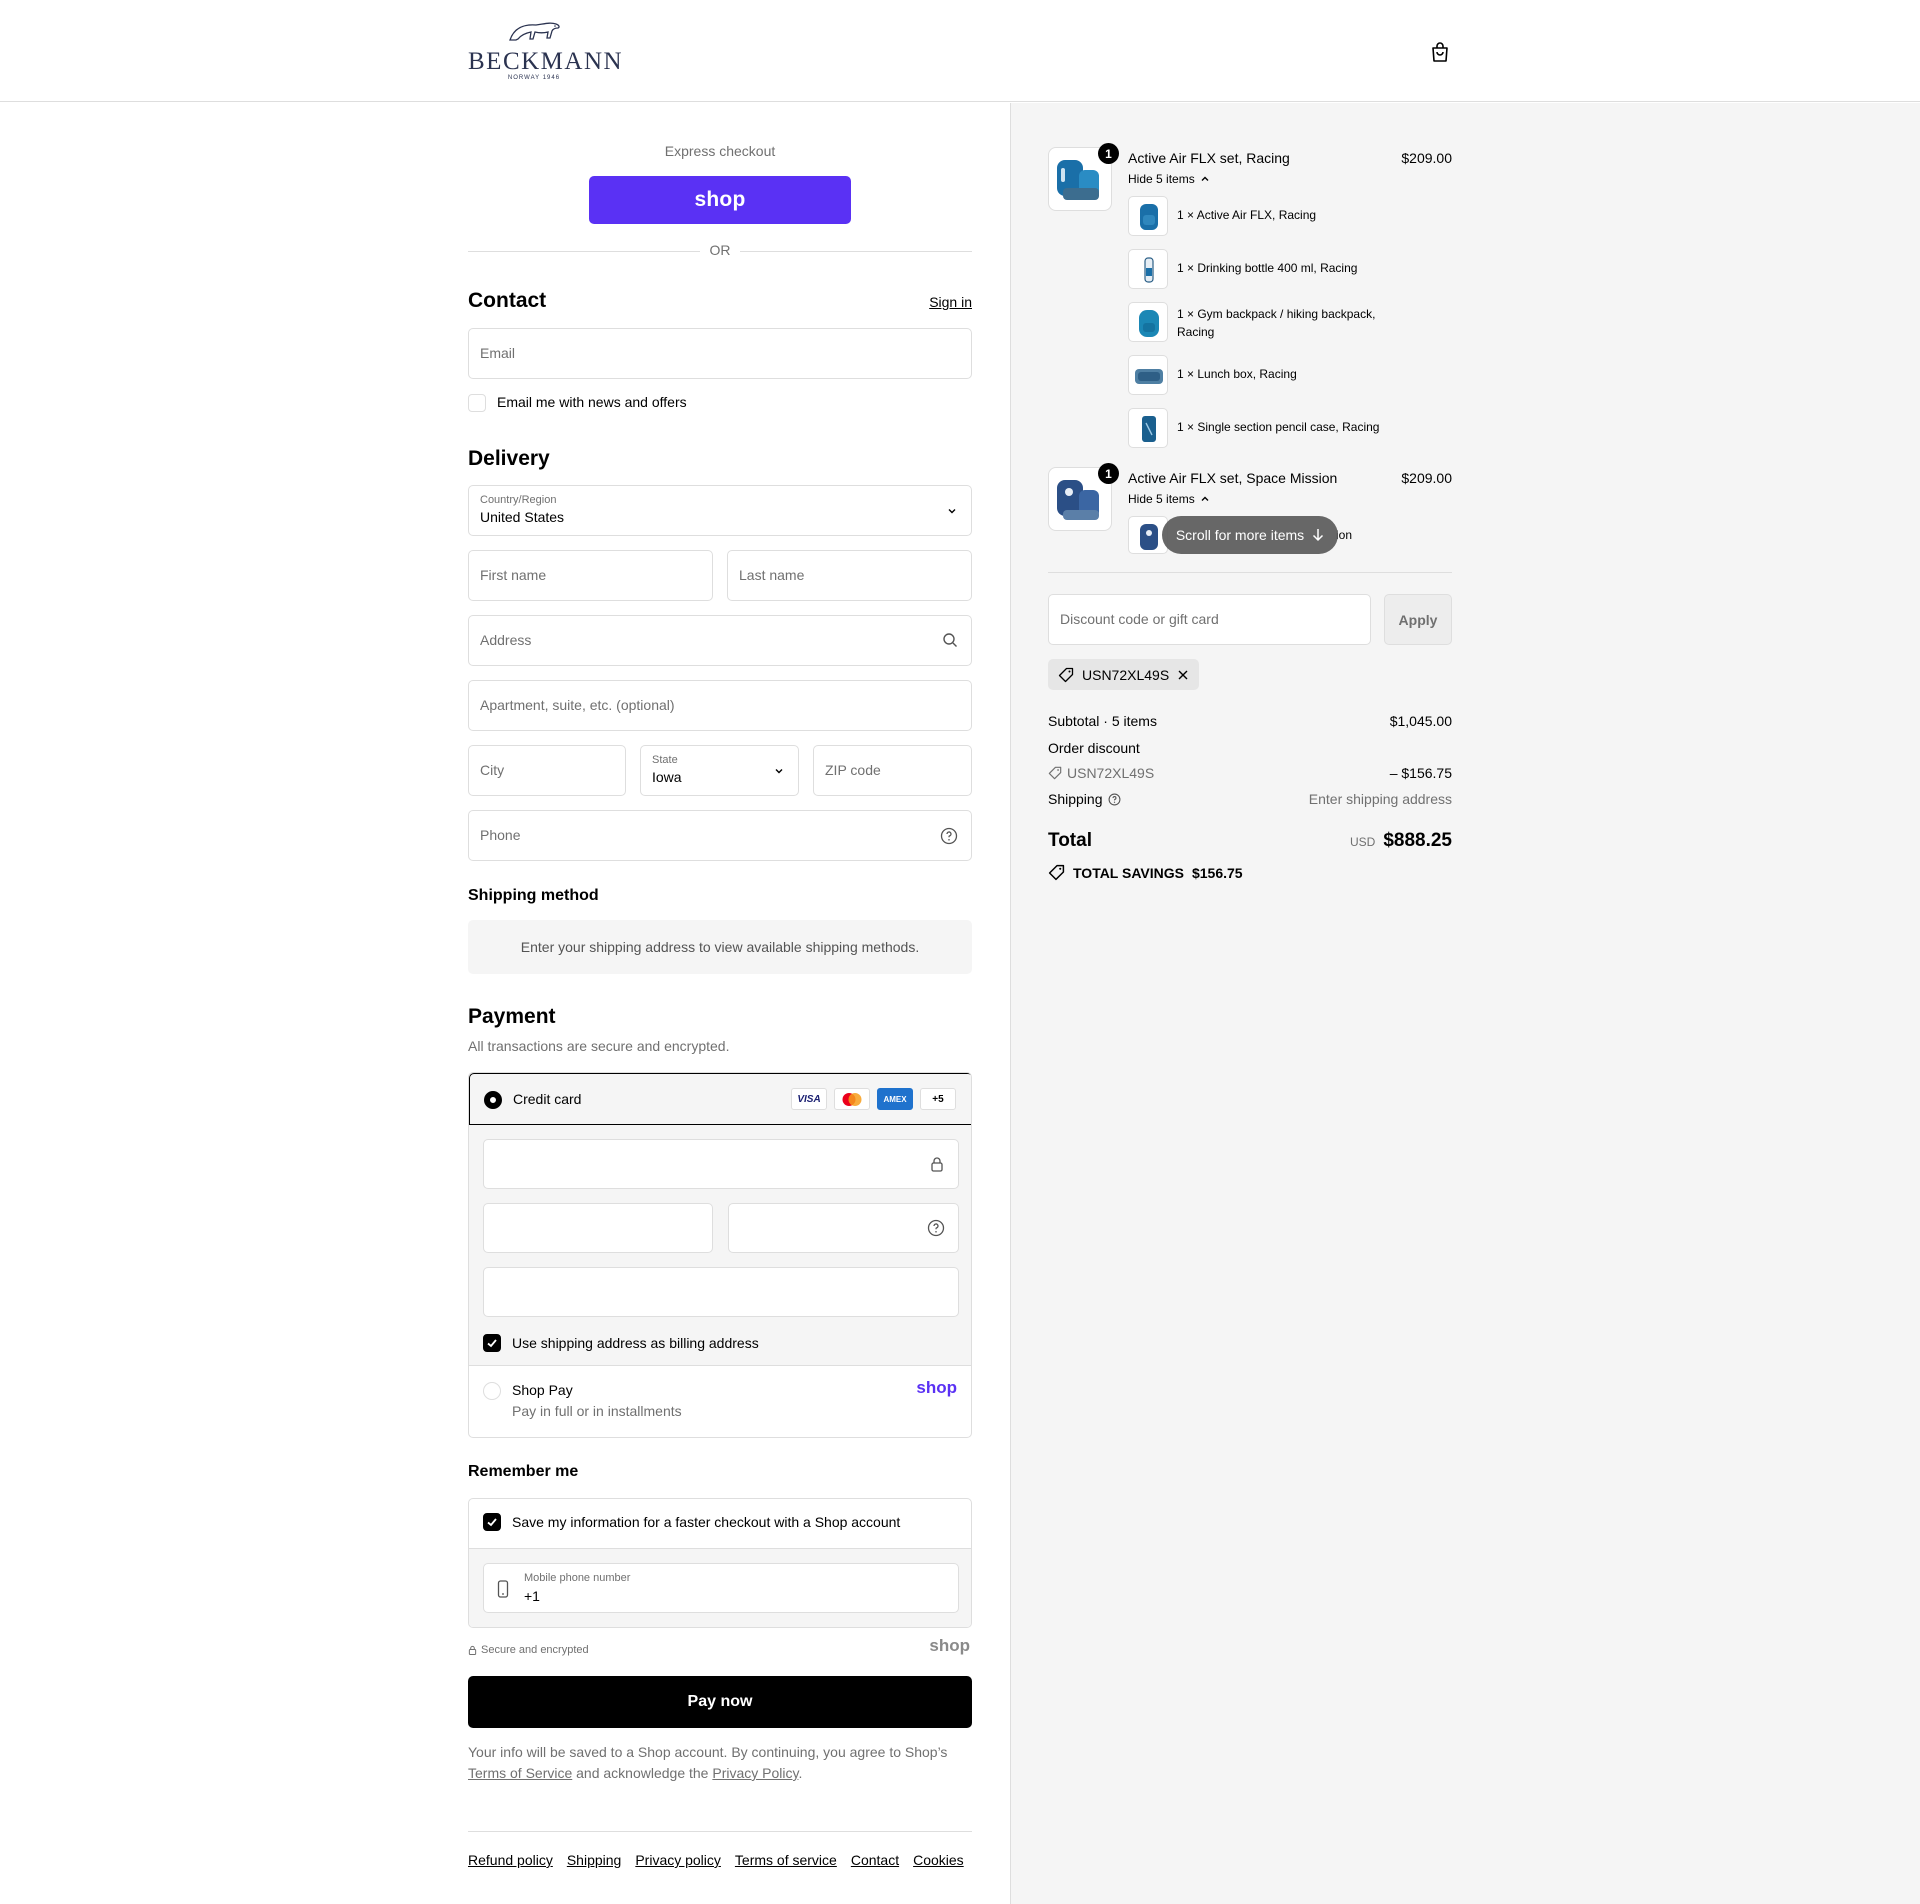 The height and width of the screenshot is (1904, 1920). Describe the element at coordinates (477, 403) in the screenshot. I see `news-checkbox` at that location.